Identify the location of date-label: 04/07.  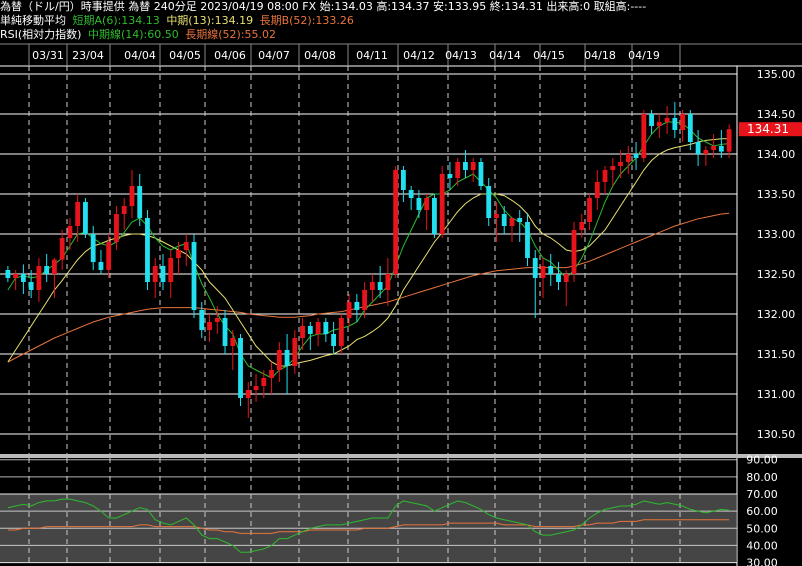
(274, 55).